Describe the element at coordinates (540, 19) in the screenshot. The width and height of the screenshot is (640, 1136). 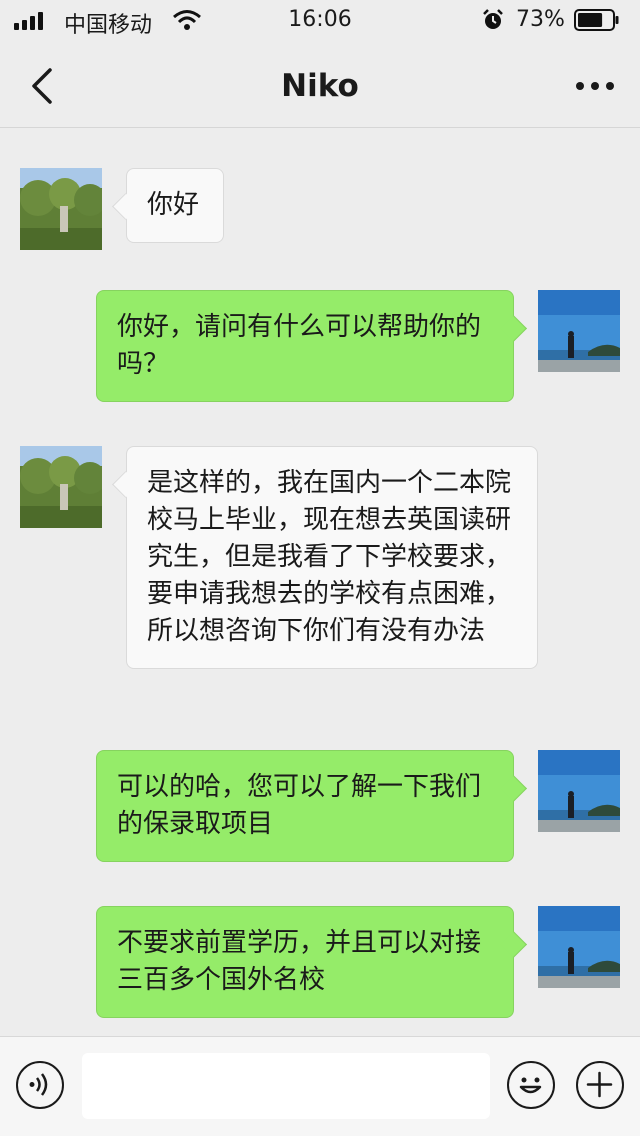
I see `battery-percent: 73%` at that location.